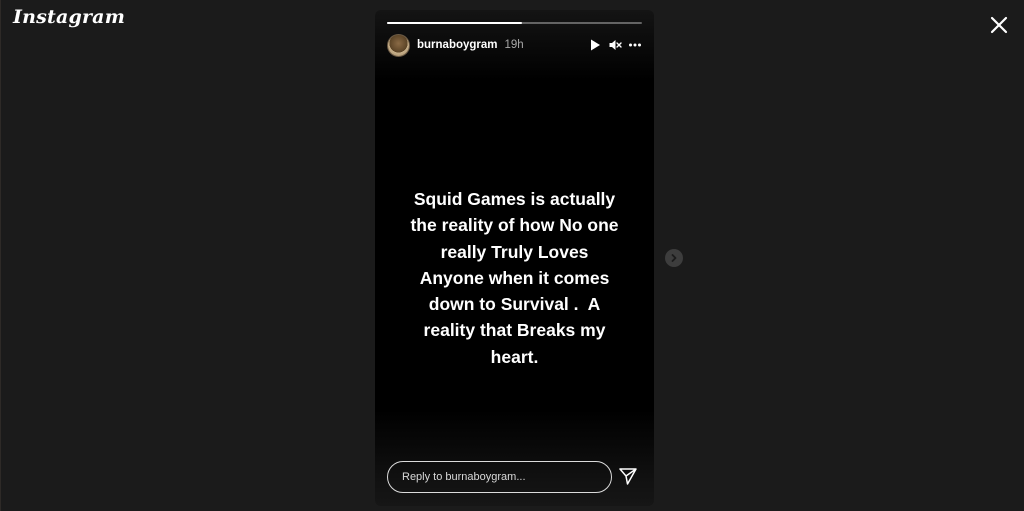 The height and width of the screenshot is (511, 1024). I want to click on close-icon, so click(999, 25).